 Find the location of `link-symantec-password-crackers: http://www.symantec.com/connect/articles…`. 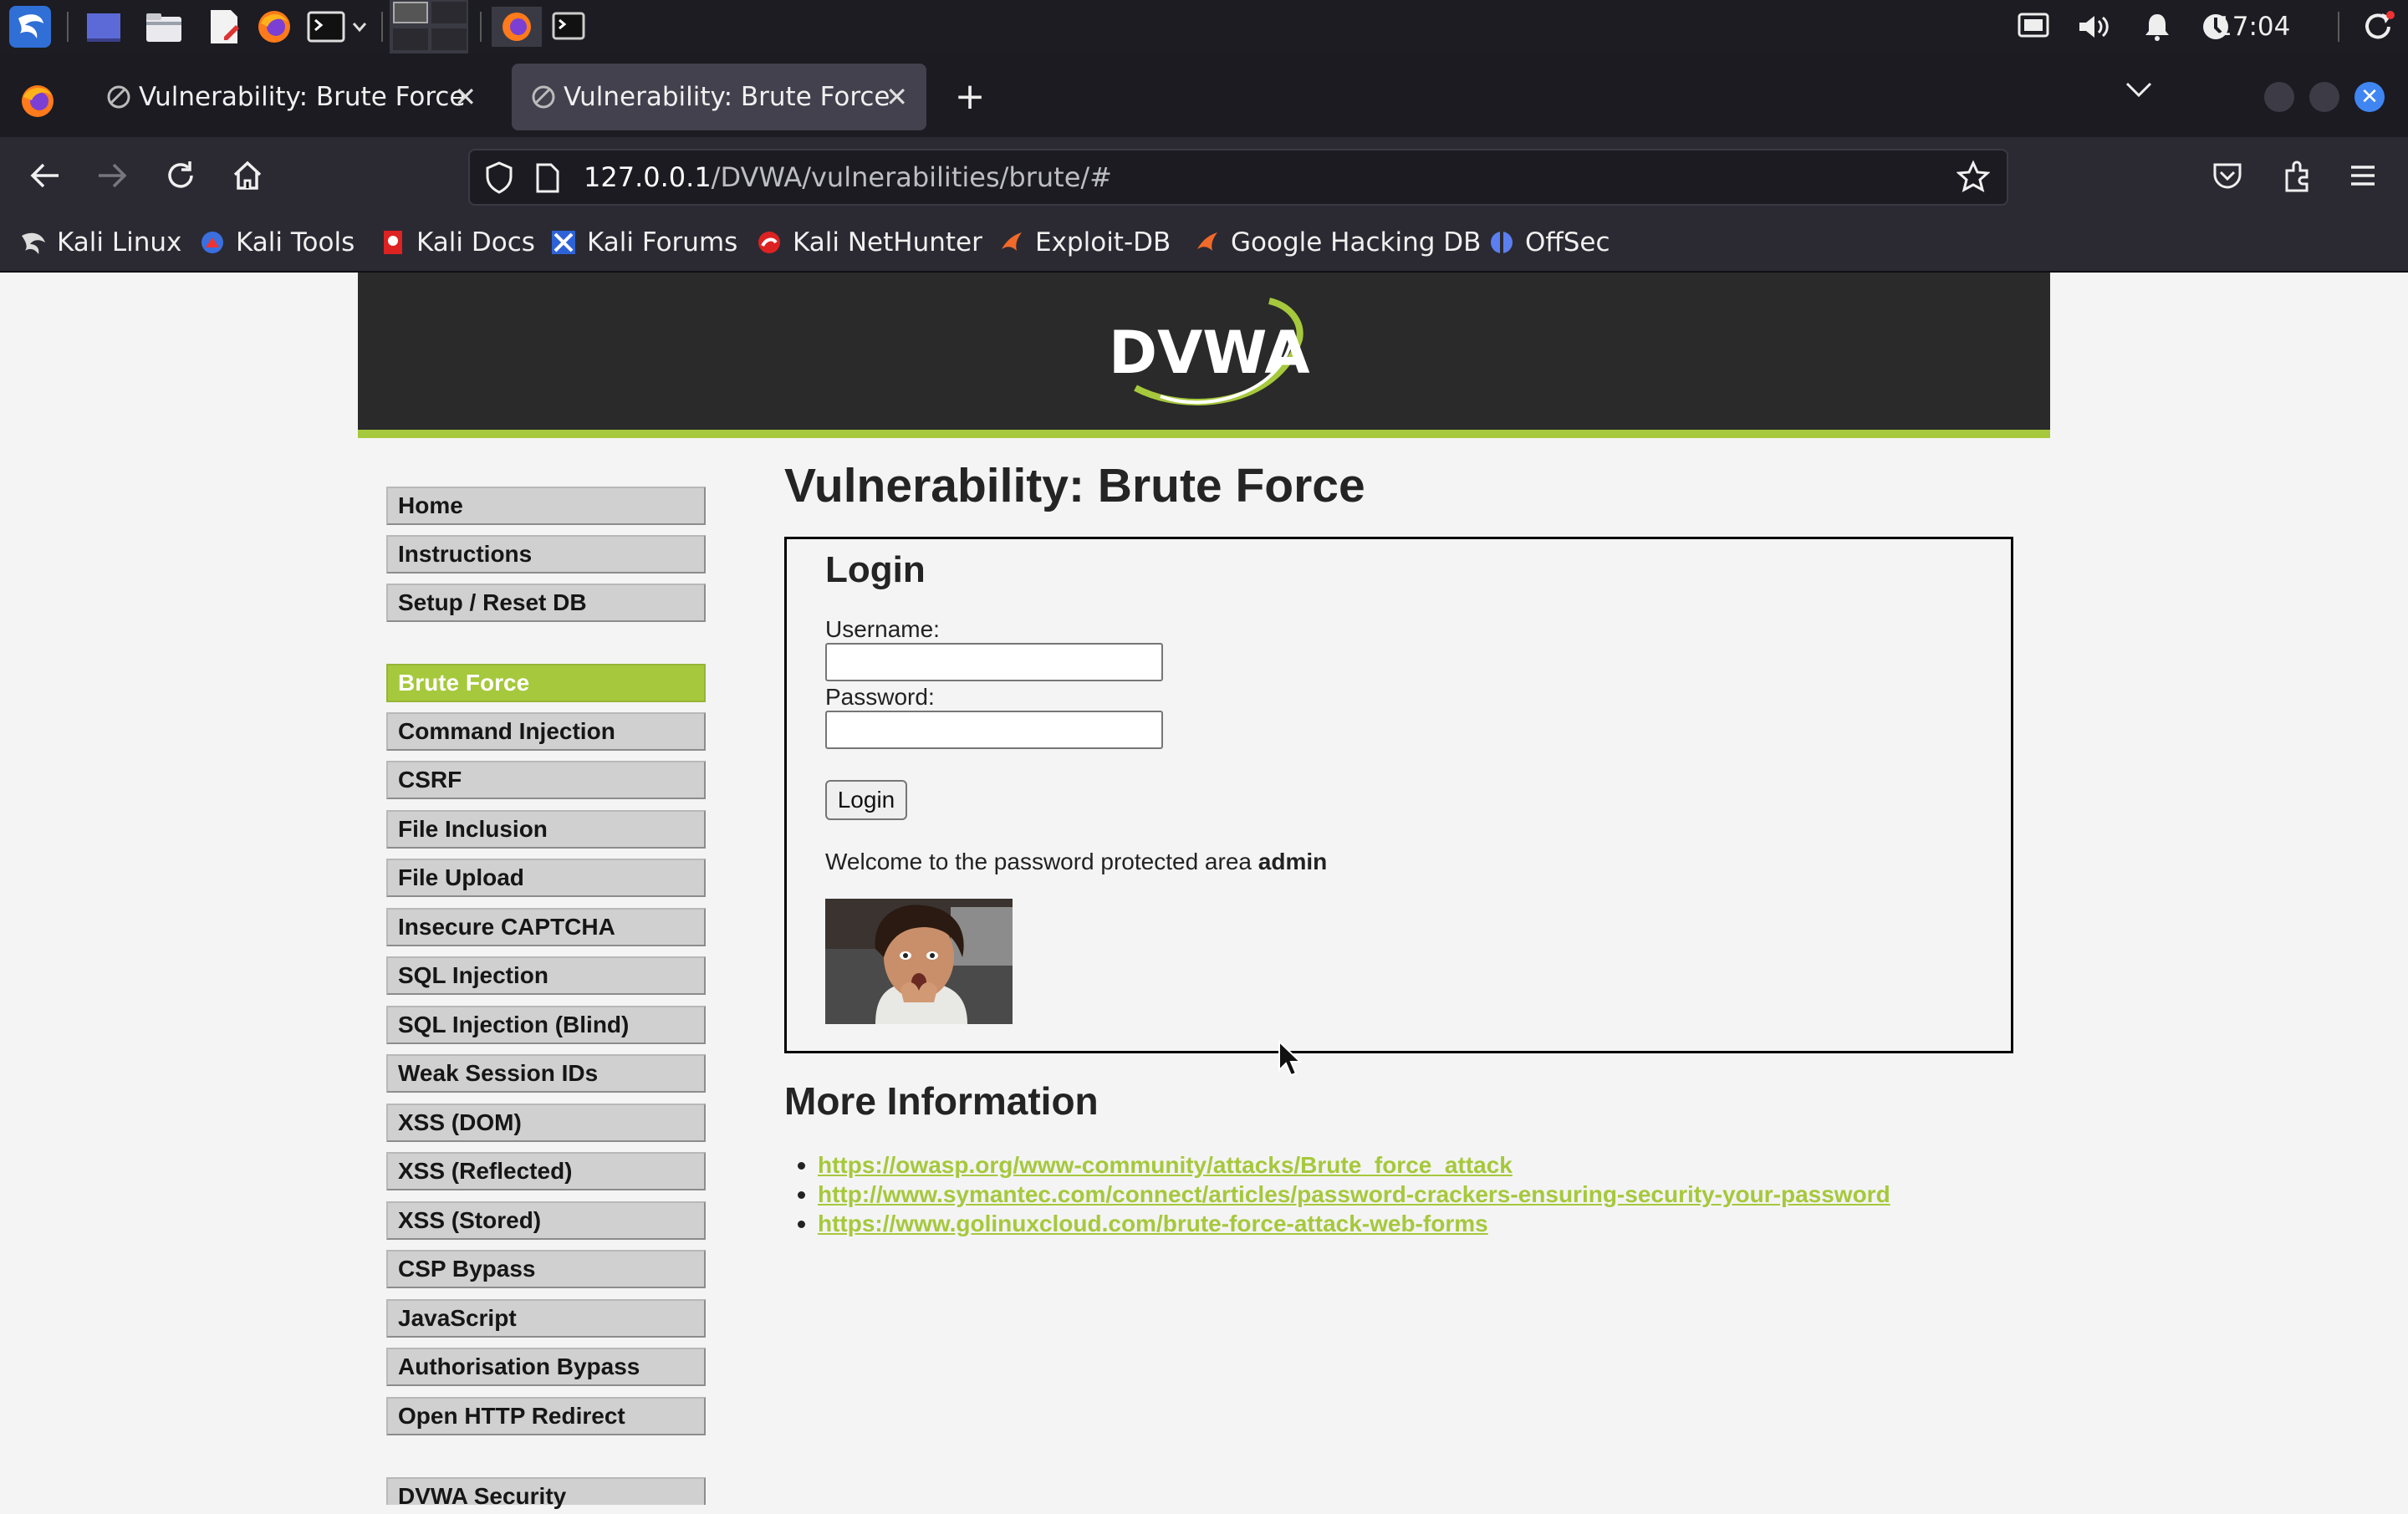

link-symantec-password-crackers: http://www.symantec.com/connect/articles… is located at coordinates (1354, 1194).